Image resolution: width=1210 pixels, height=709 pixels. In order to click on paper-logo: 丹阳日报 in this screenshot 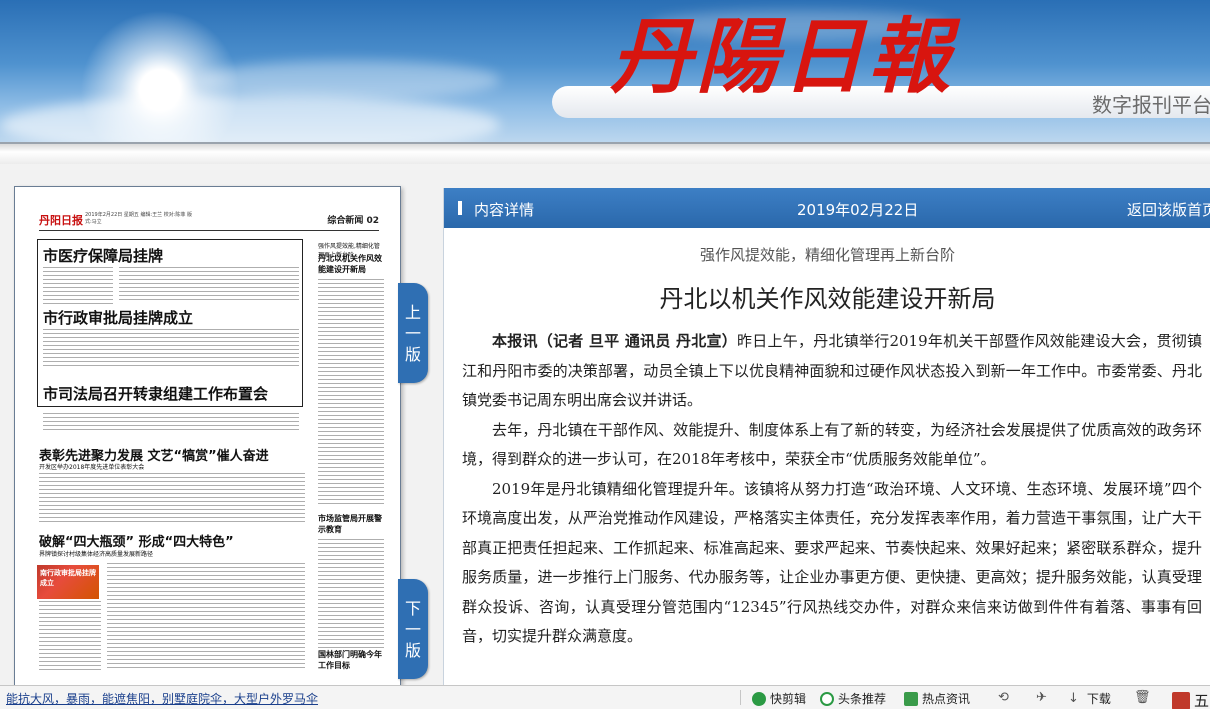, I will do `click(61, 220)`.